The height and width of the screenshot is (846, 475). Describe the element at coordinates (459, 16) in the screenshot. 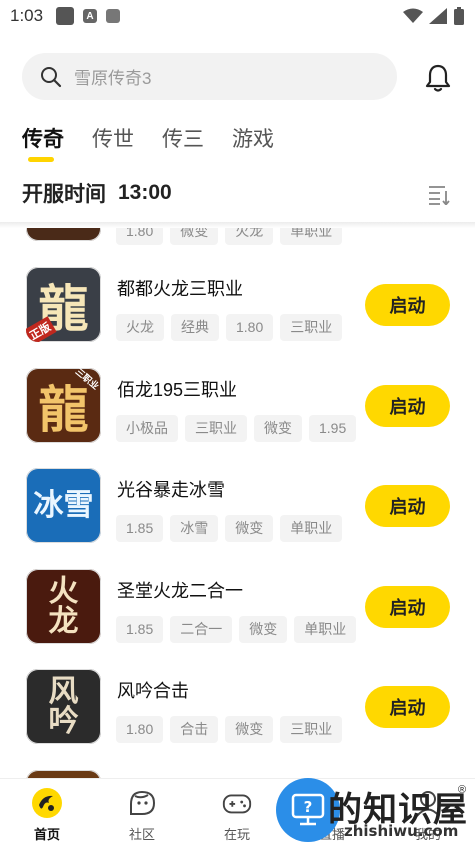

I see `battery-icon` at that location.